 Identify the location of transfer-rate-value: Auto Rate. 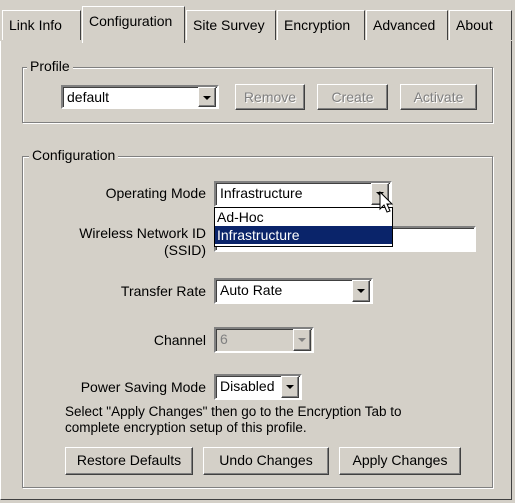
(251, 290).